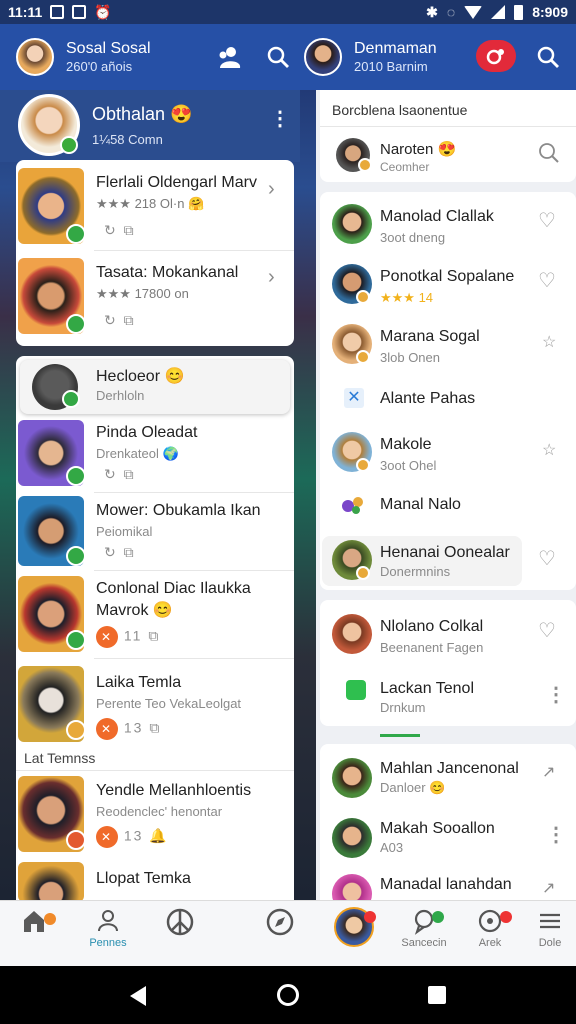 The height and width of the screenshot is (1024, 576). Describe the element at coordinates (173, 589) in the screenshot. I see `chat-name-4: Conlonal Diac Ilaukka` at that location.